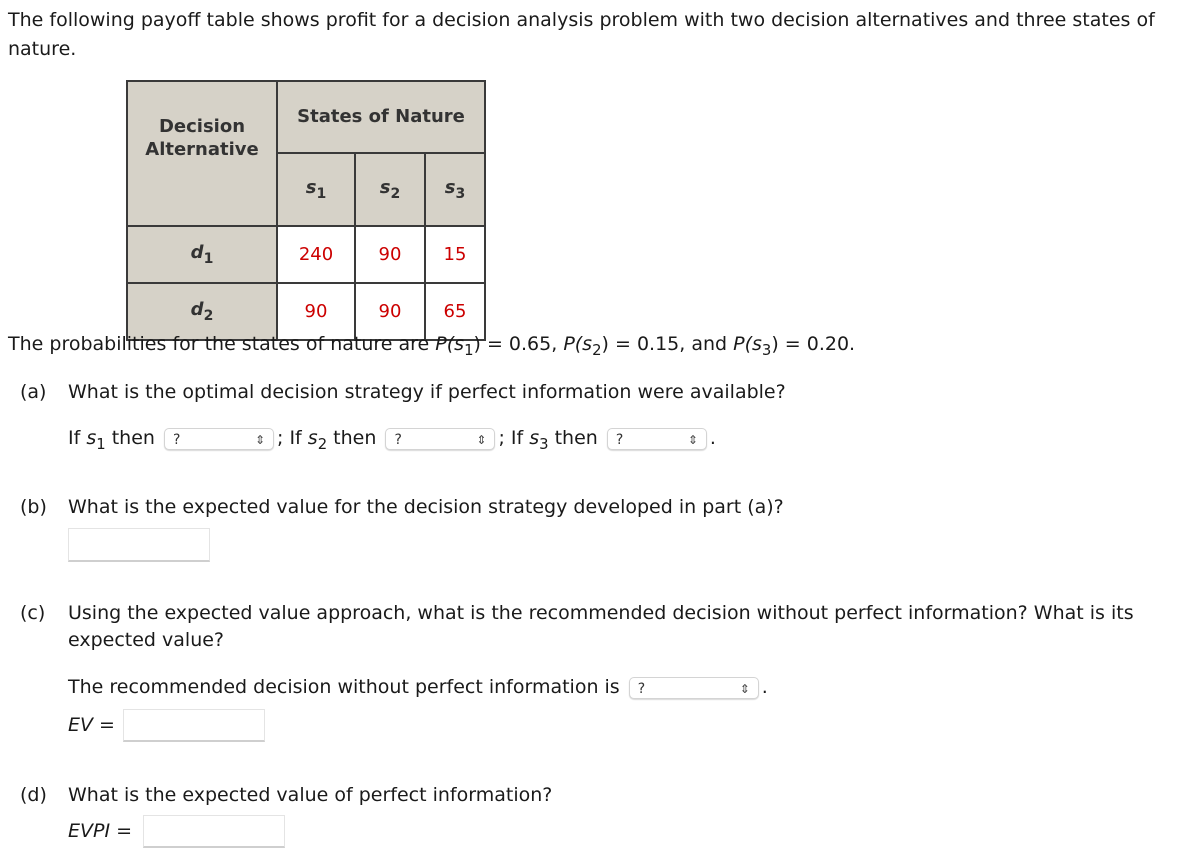 The height and width of the screenshot is (867, 1200). Describe the element at coordinates (139, 545) in the screenshot. I see `part-b-answer-input` at that location.